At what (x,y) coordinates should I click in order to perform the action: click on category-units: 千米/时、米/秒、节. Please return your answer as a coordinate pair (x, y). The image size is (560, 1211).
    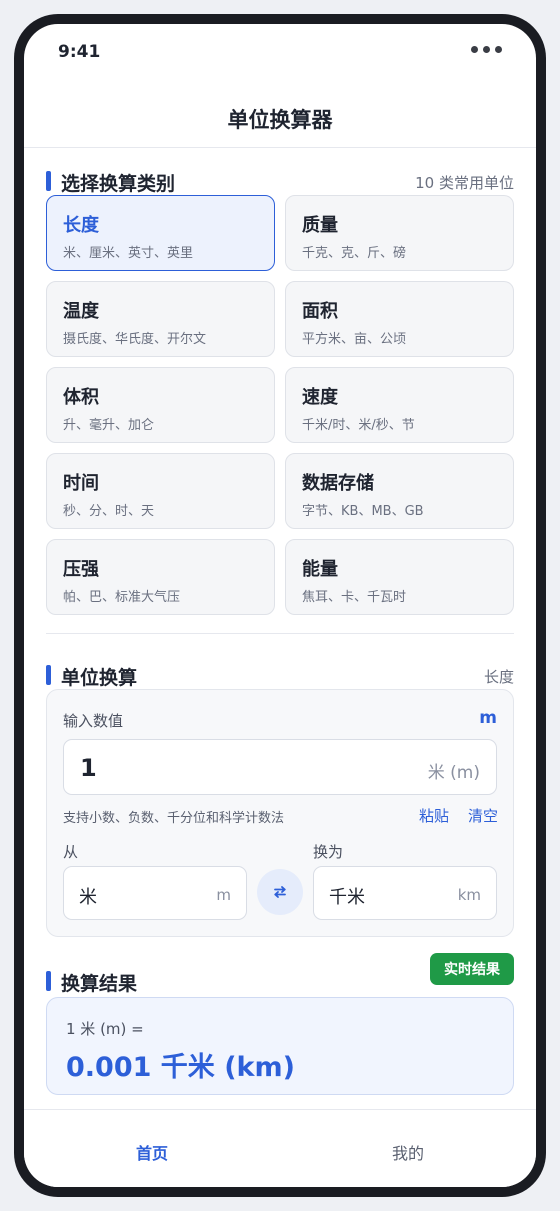
    Looking at the image, I should click on (358, 425).